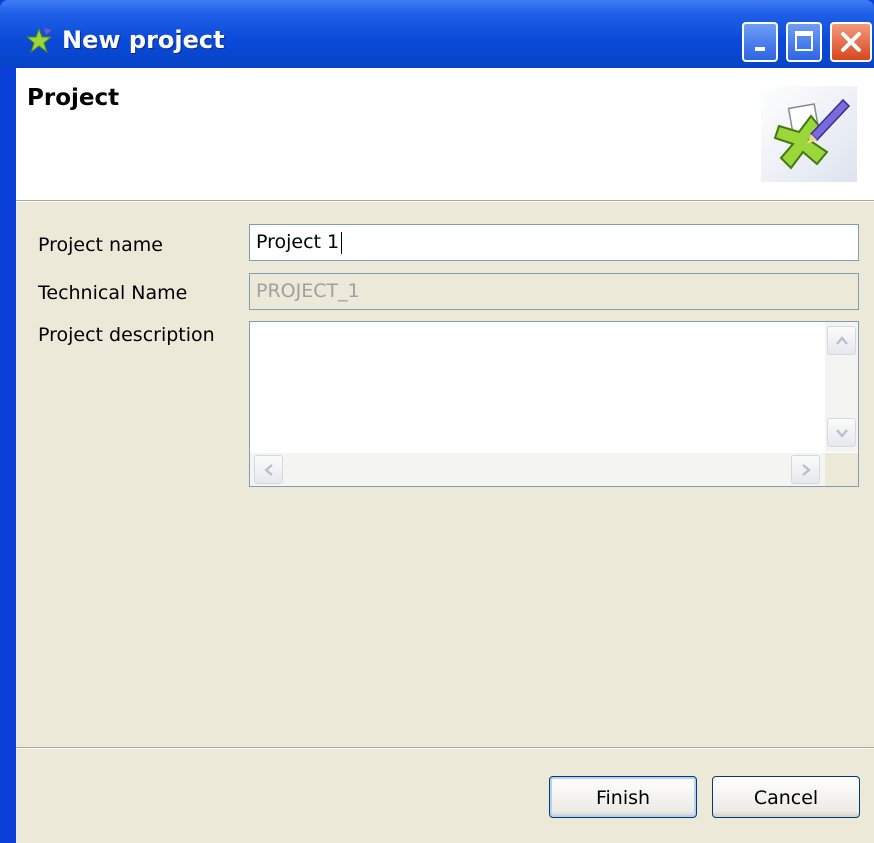  What do you see at coordinates (308, 291) in the screenshot?
I see `technical-name-value: PROJECT_1` at bounding box center [308, 291].